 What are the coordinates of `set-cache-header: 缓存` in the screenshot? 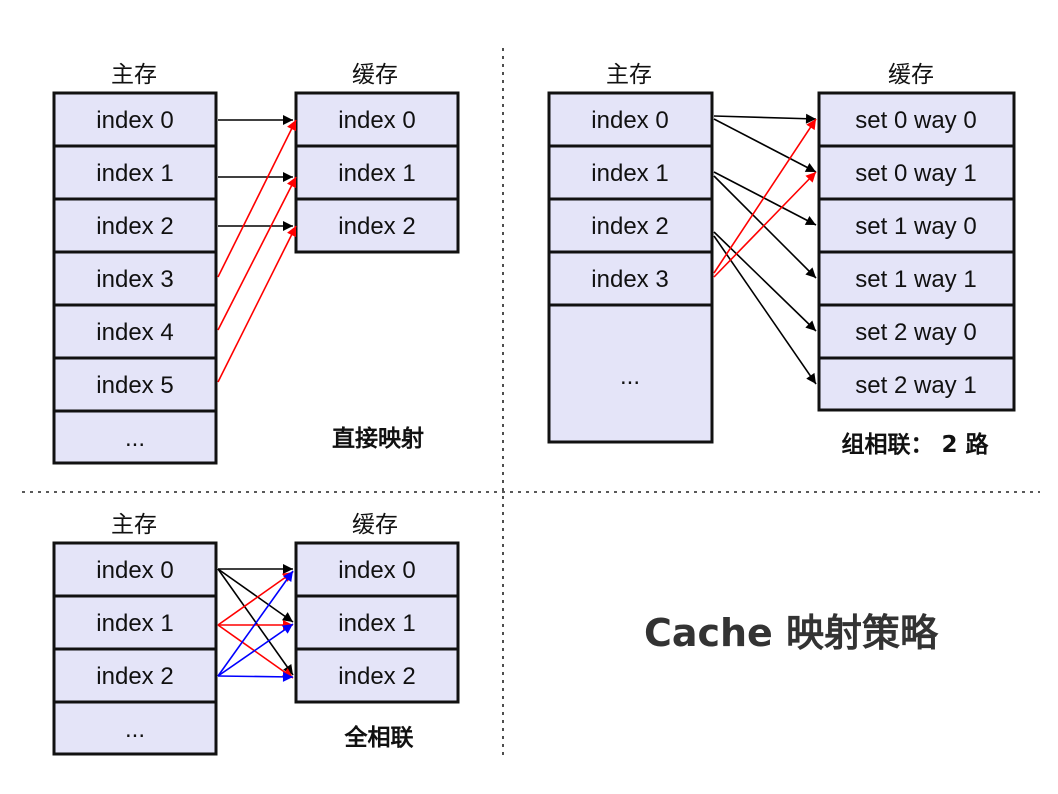 It's located at (911, 75).